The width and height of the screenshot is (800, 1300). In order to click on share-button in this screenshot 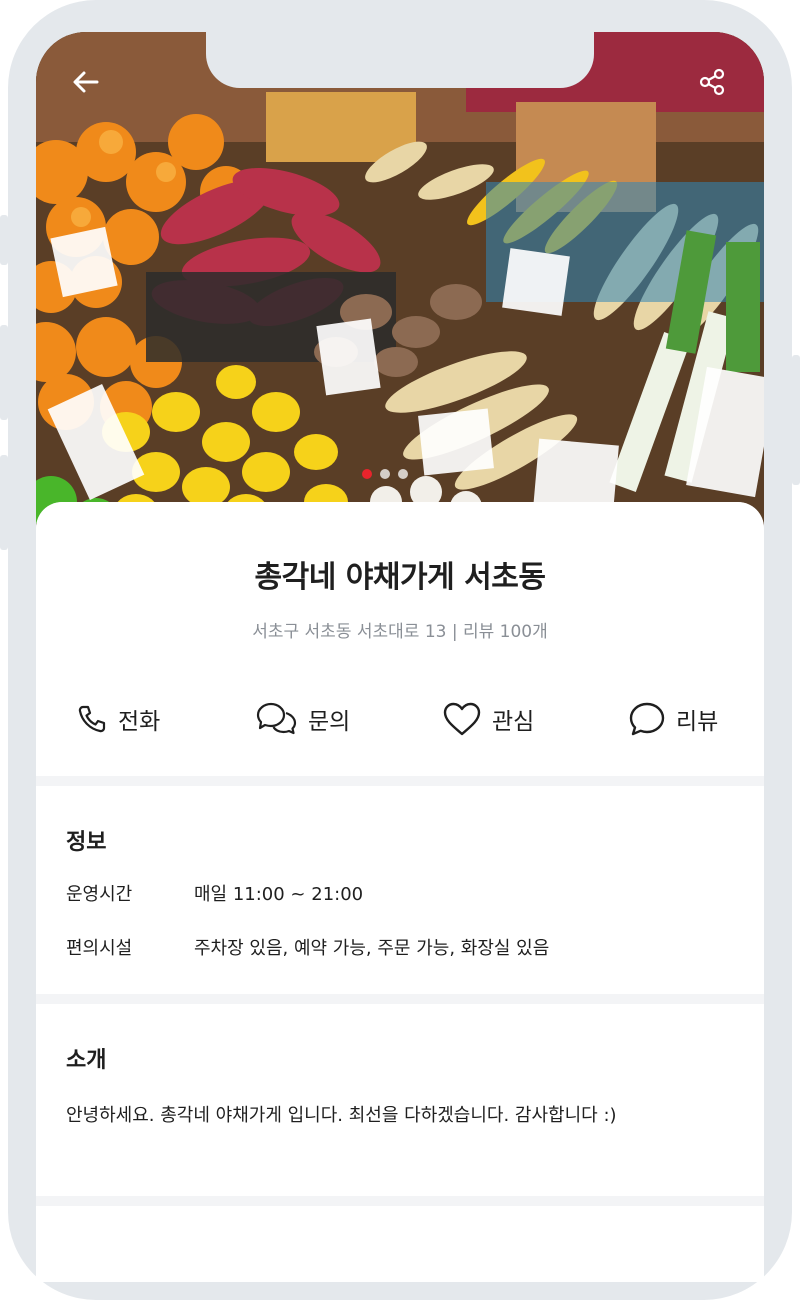, I will do `click(712, 82)`.